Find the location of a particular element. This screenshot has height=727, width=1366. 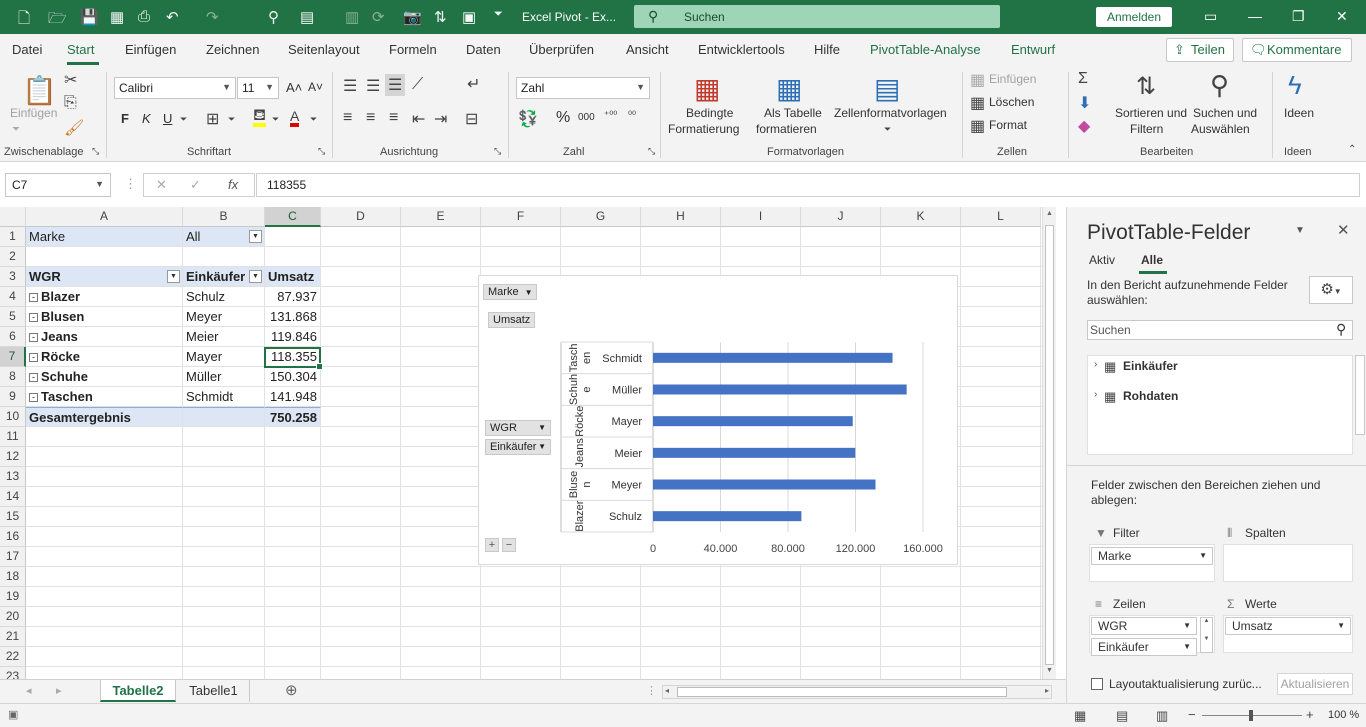

row-header: 4 is located at coordinates (13, 297).